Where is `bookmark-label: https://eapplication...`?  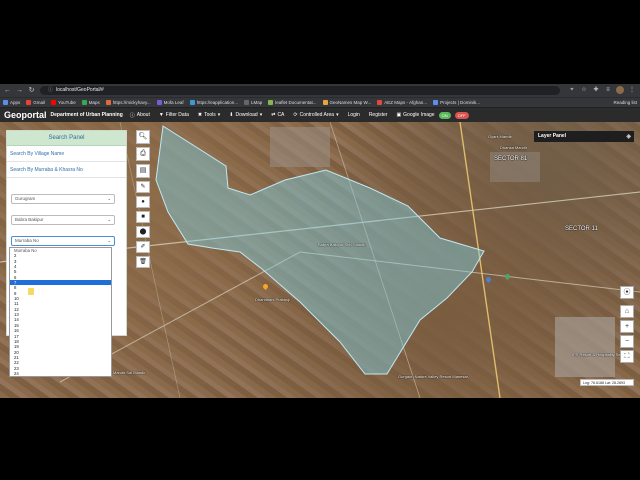
bookmark-label: https://eapplication... is located at coordinates (217, 102).